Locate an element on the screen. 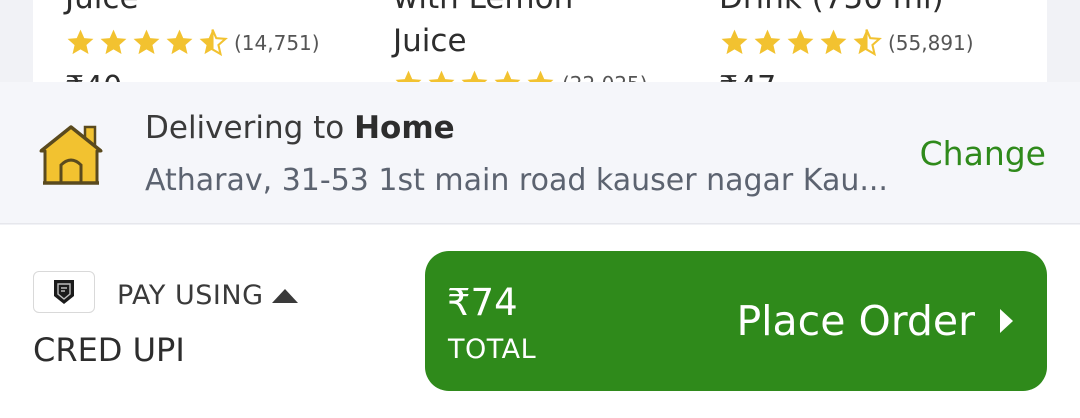 Image resolution: width=1080 pixels, height=418 pixels. delivery-place: Home is located at coordinates (404, 128).